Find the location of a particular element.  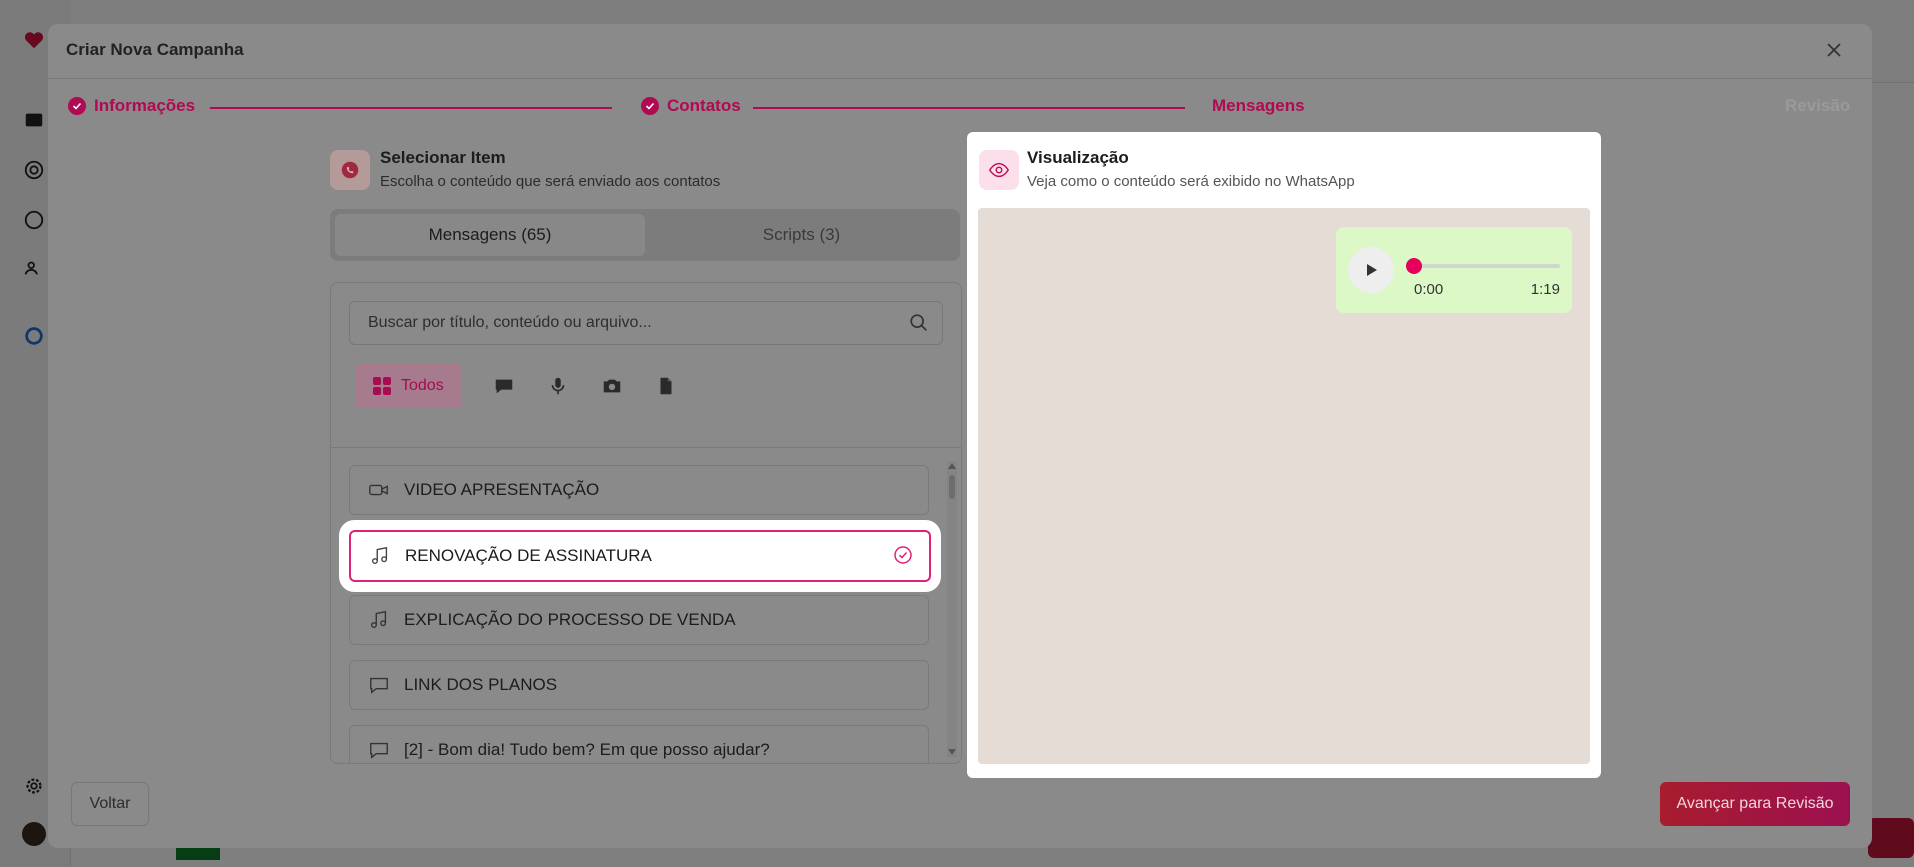

audio-current-time: 0:00 is located at coordinates (1429, 289).